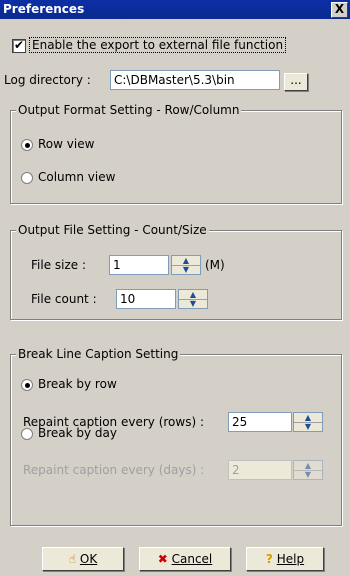 Image resolution: width=350 pixels, height=576 pixels. Describe the element at coordinates (146, 299) in the screenshot. I see `file-count-input: 10` at that location.